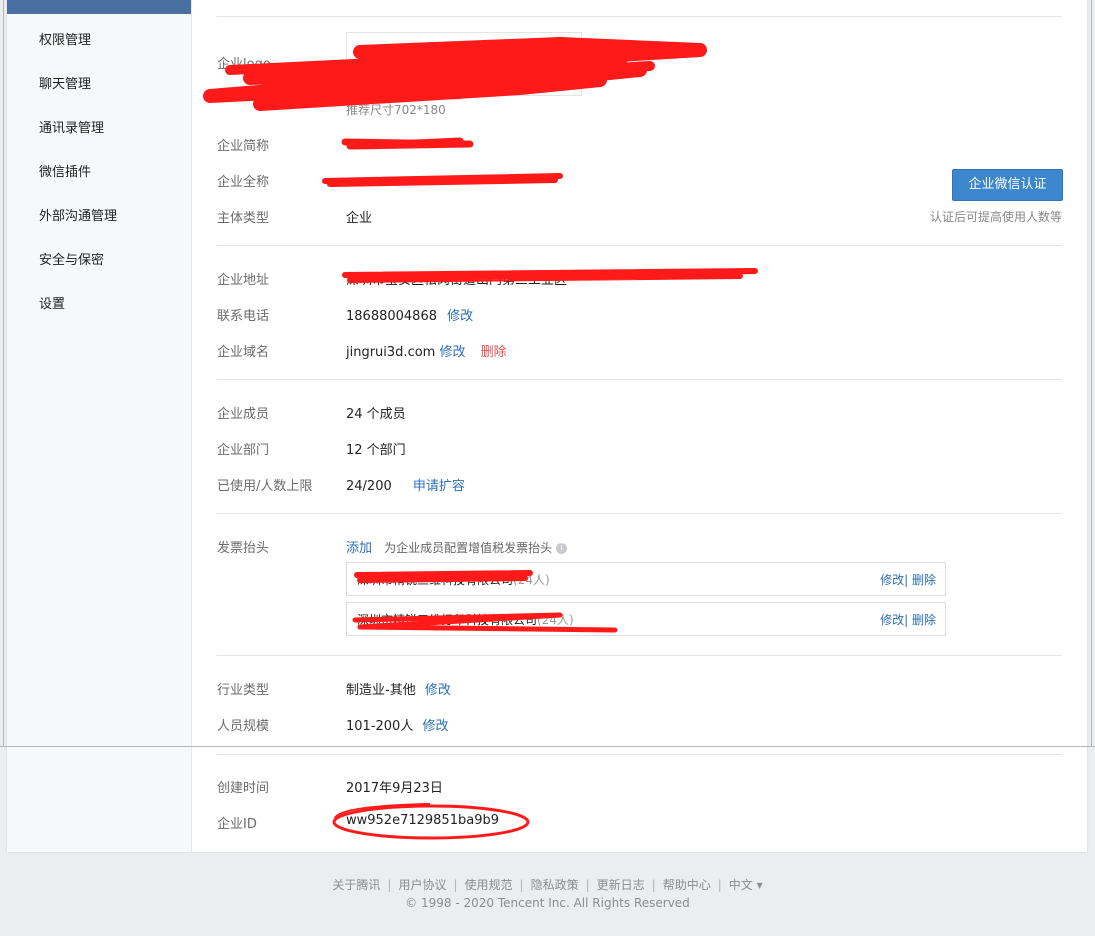  I want to click on domain-label: 企业域名, so click(243, 352).